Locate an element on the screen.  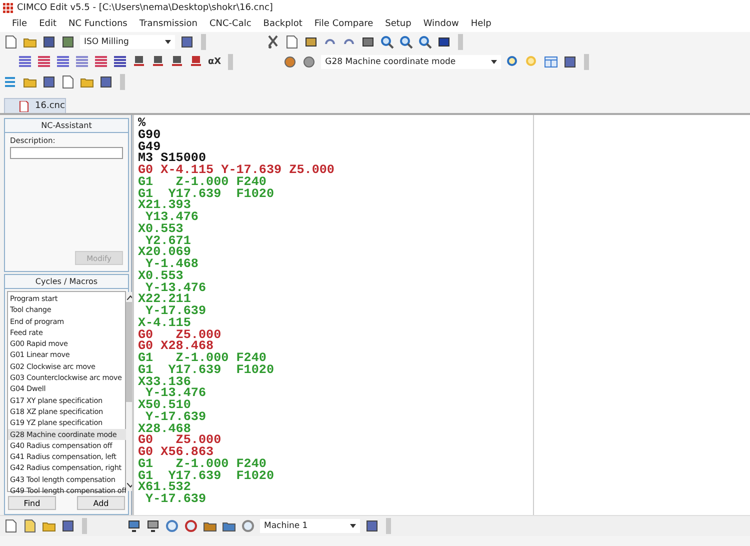
menu-item: Setup is located at coordinates (398, 23).